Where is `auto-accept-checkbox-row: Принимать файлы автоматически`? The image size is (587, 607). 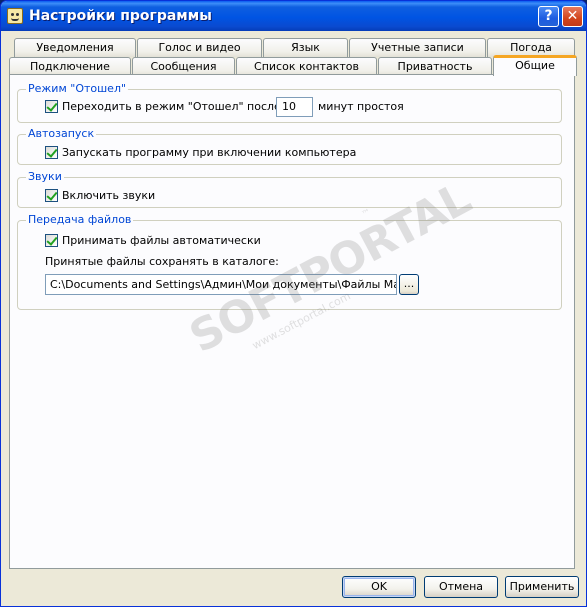 auto-accept-checkbox-row: Принимать файлы автоматически is located at coordinates (153, 241).